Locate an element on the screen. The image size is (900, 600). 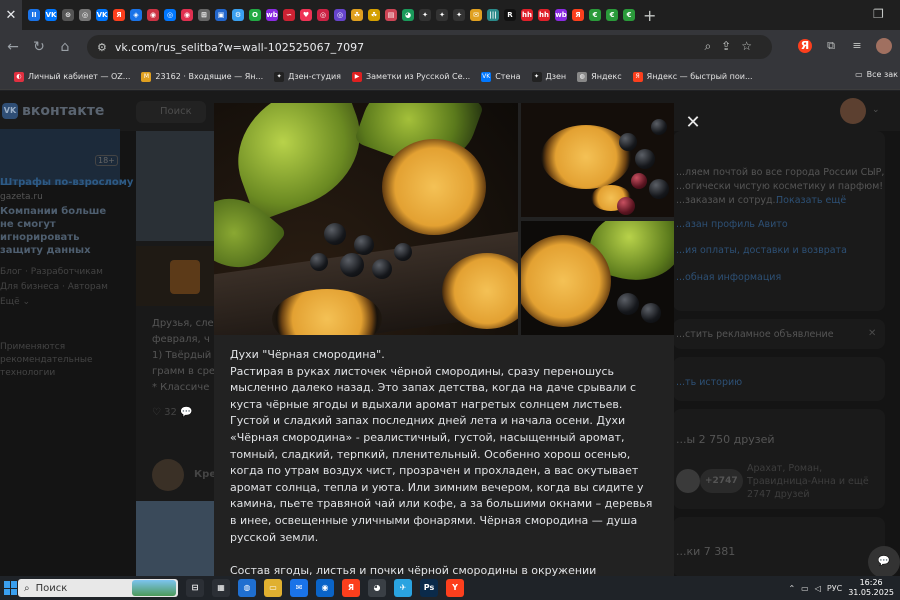
clock: 16:26 31.05.2025 is located at coordinates (871, 588).